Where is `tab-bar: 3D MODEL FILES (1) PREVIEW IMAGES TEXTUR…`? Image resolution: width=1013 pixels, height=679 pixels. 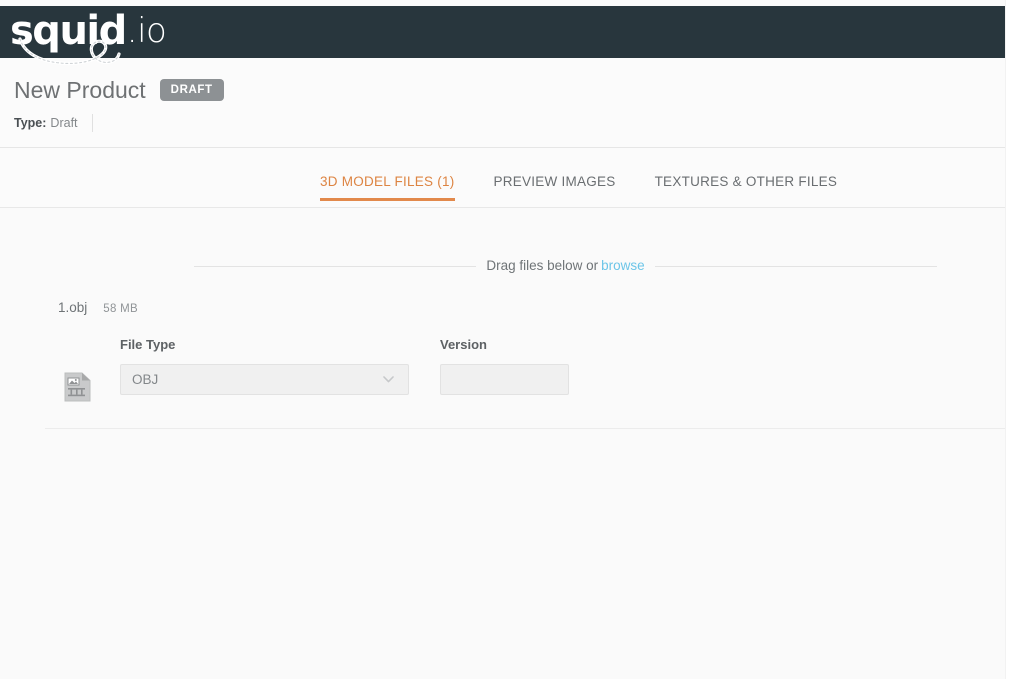
tab-bar: 3D MODEL FILES (1) PREVIEW IMAGES TEXTUR… is located at coordinates (502, 178).